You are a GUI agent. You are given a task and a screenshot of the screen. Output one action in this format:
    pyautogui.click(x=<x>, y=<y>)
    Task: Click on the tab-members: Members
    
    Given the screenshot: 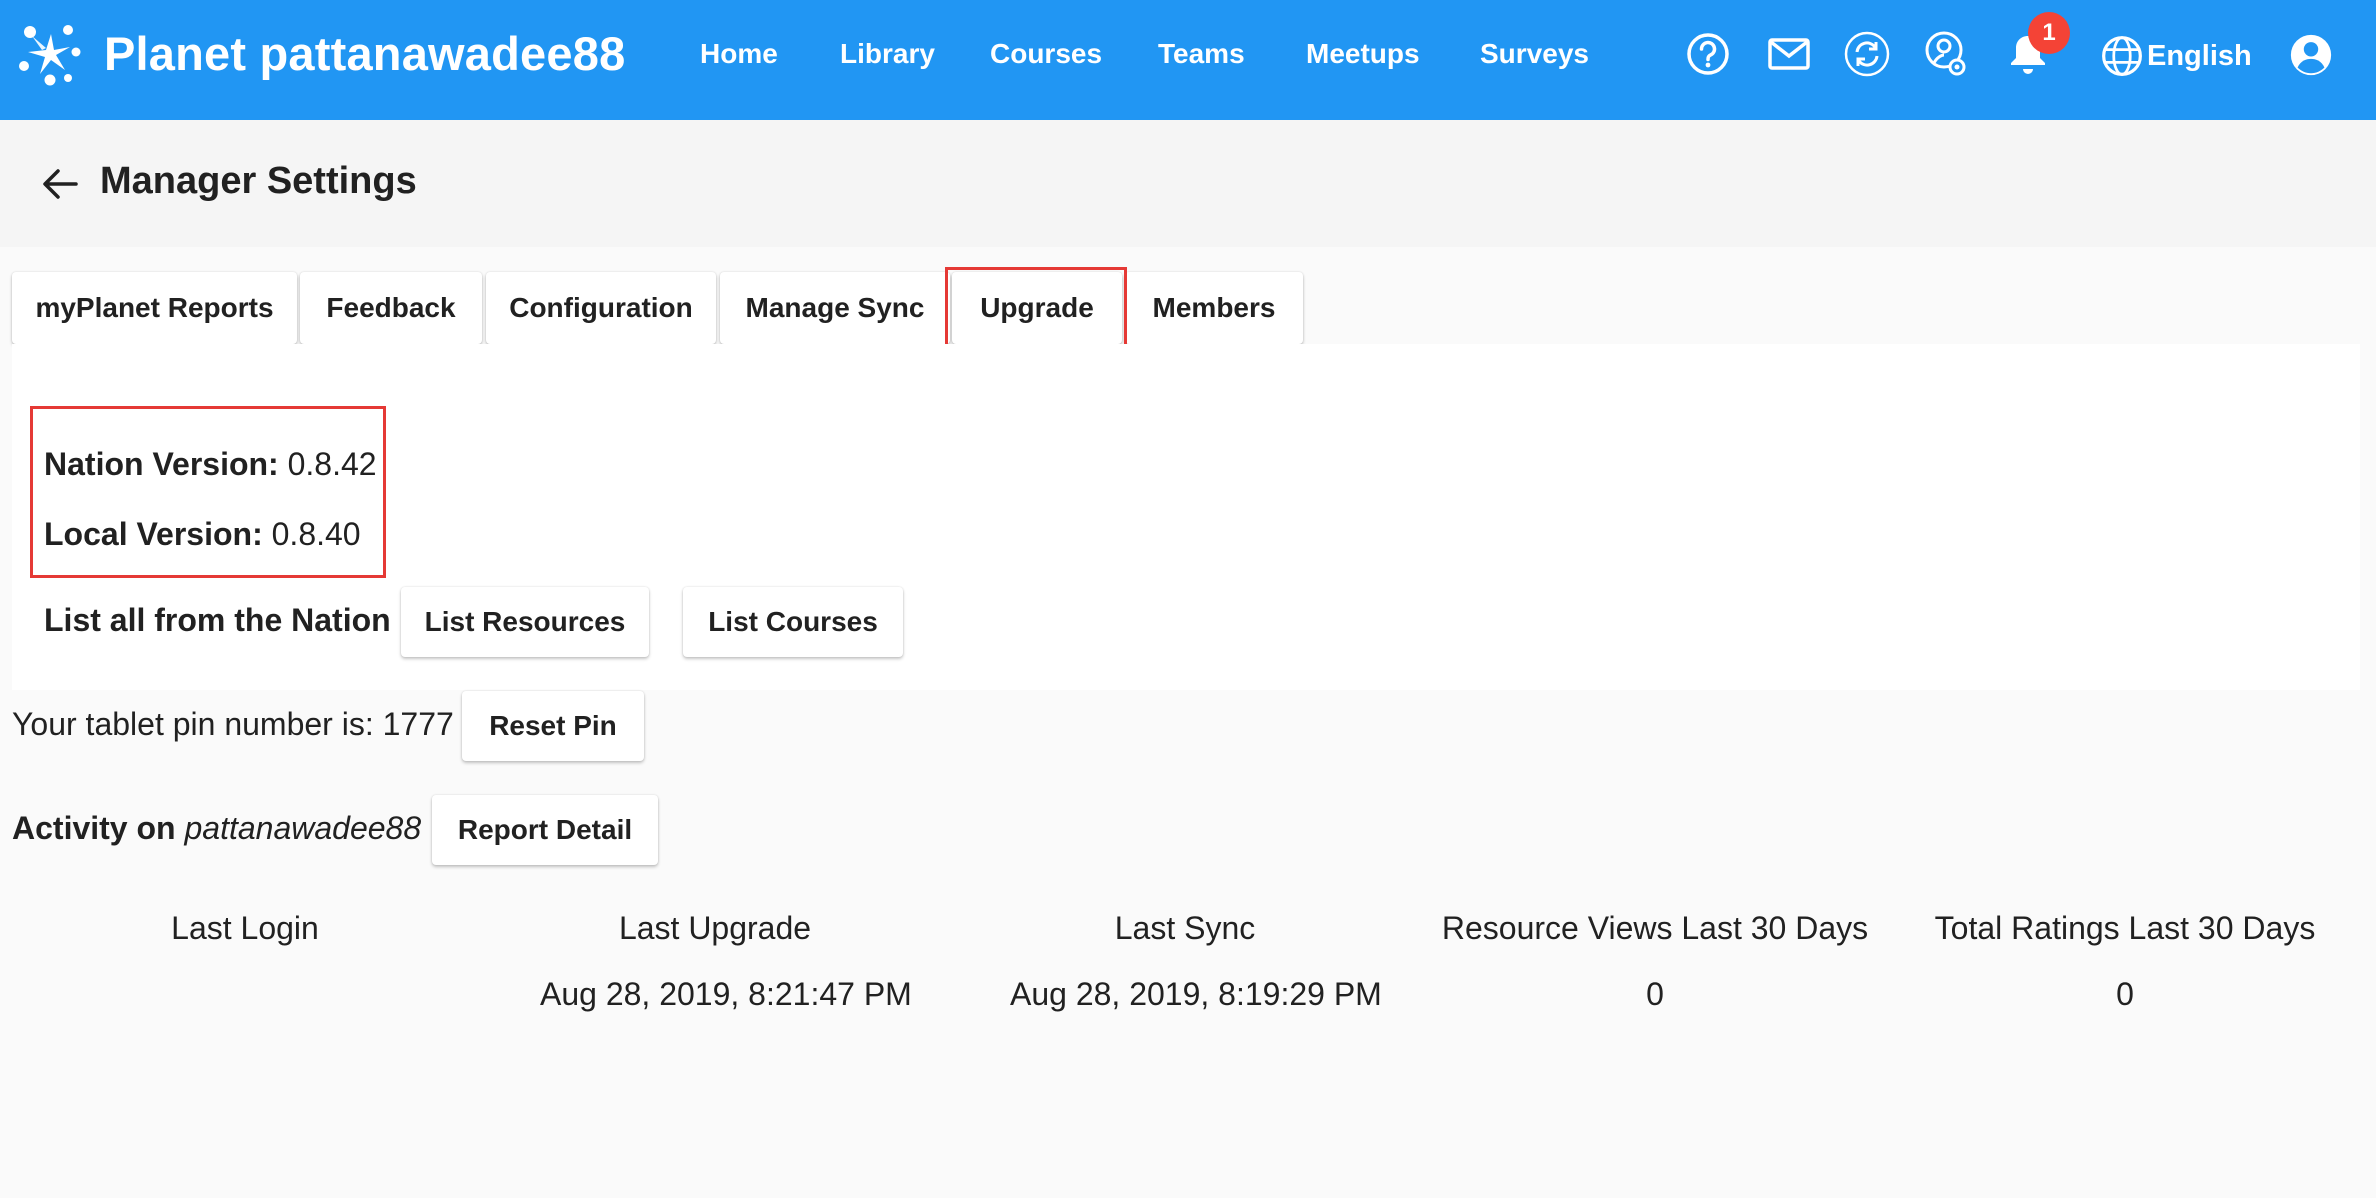 What is the action you would take?
    pyautogui.click(x=1214, y=308)
    